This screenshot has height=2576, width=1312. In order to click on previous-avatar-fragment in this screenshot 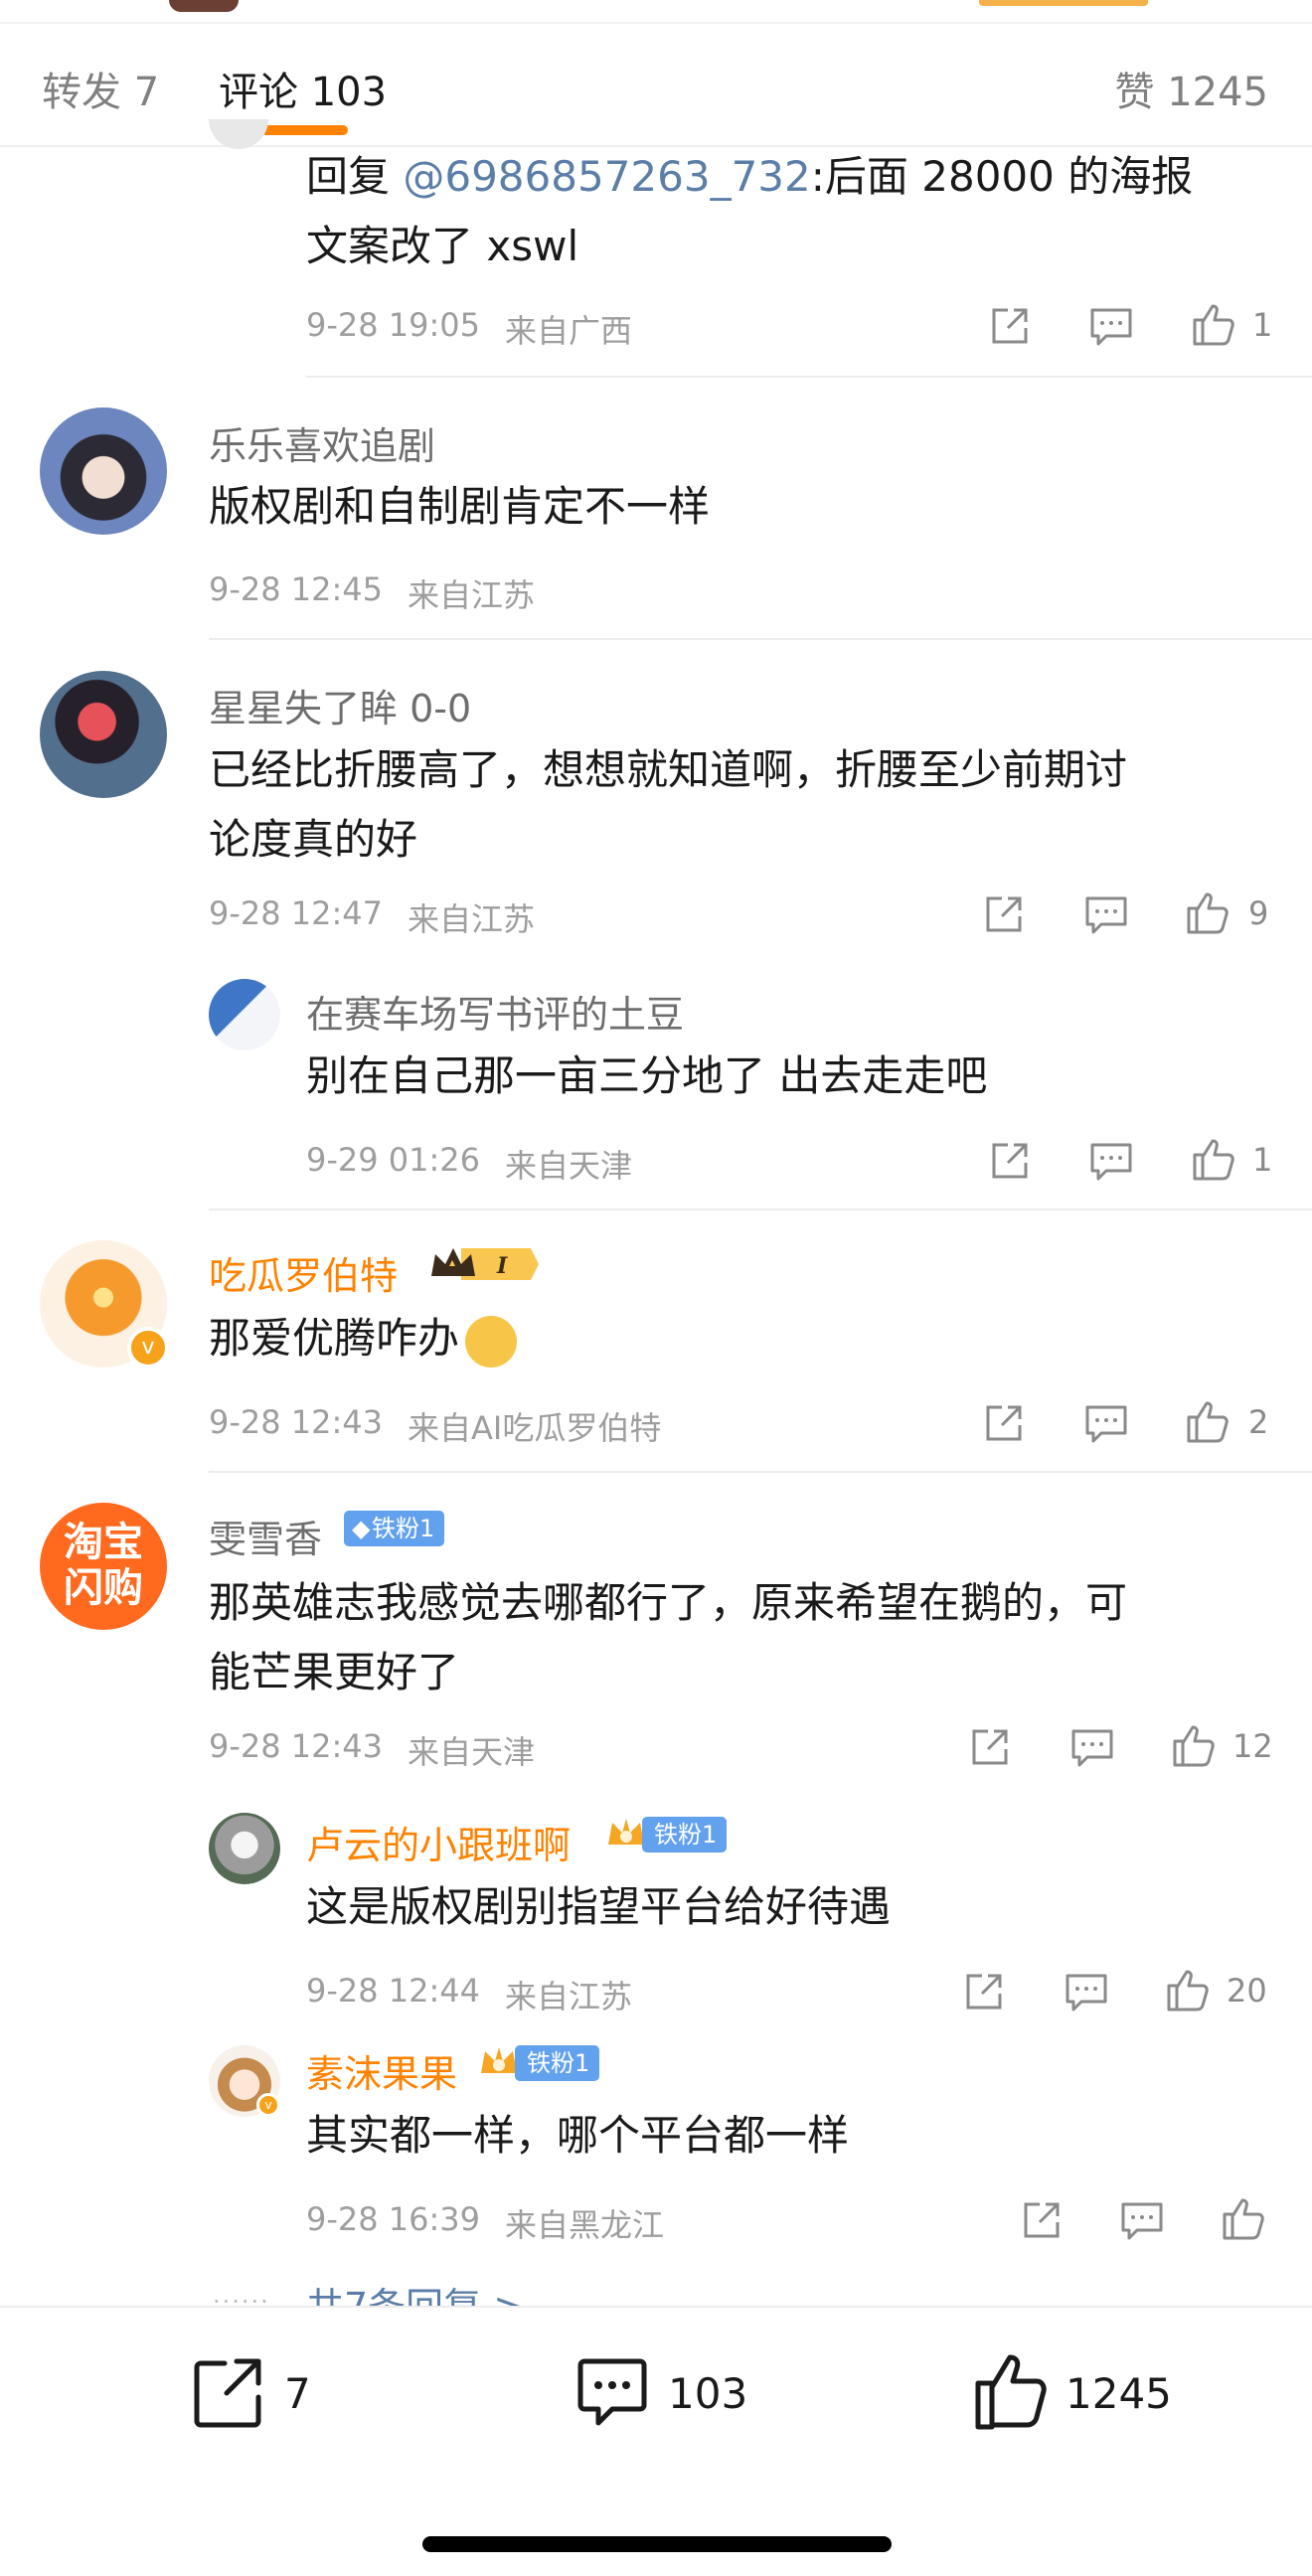, I will do `click(204, 6)`.